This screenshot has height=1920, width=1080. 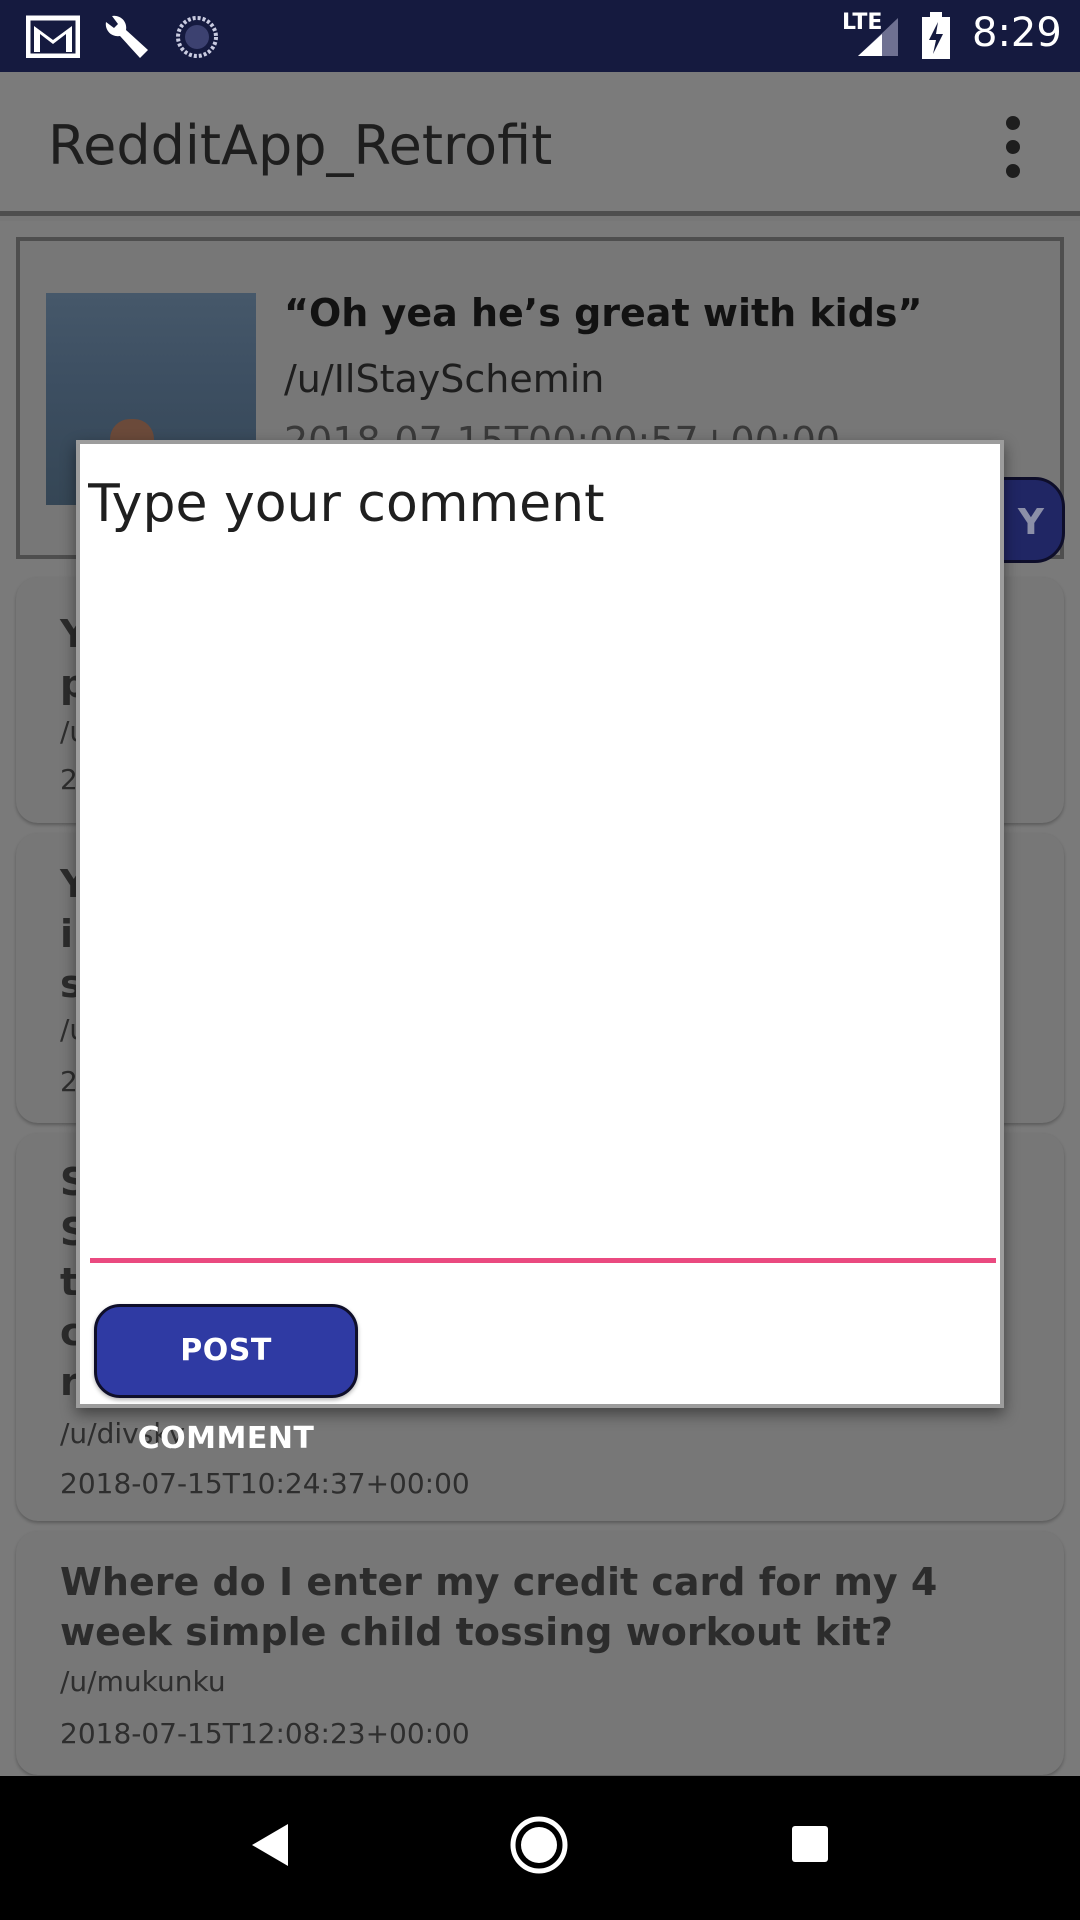 I want to click on app-bar: RedditApp_Retrofit, so click(x=540, y=144).